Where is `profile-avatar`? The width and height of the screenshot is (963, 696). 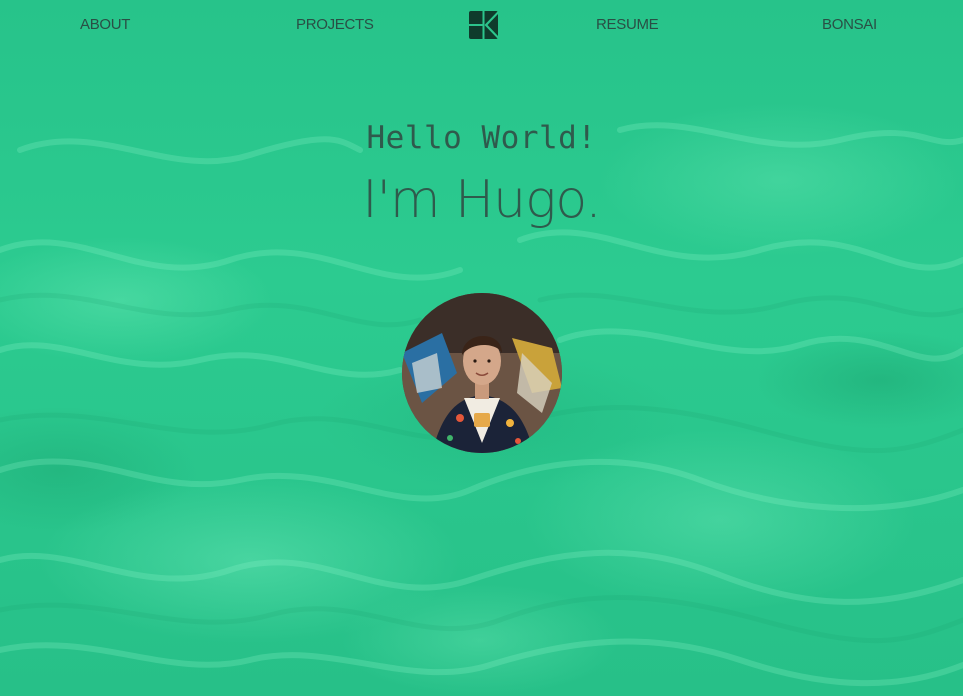
profile-avatar is located at coordinates (482, 373).